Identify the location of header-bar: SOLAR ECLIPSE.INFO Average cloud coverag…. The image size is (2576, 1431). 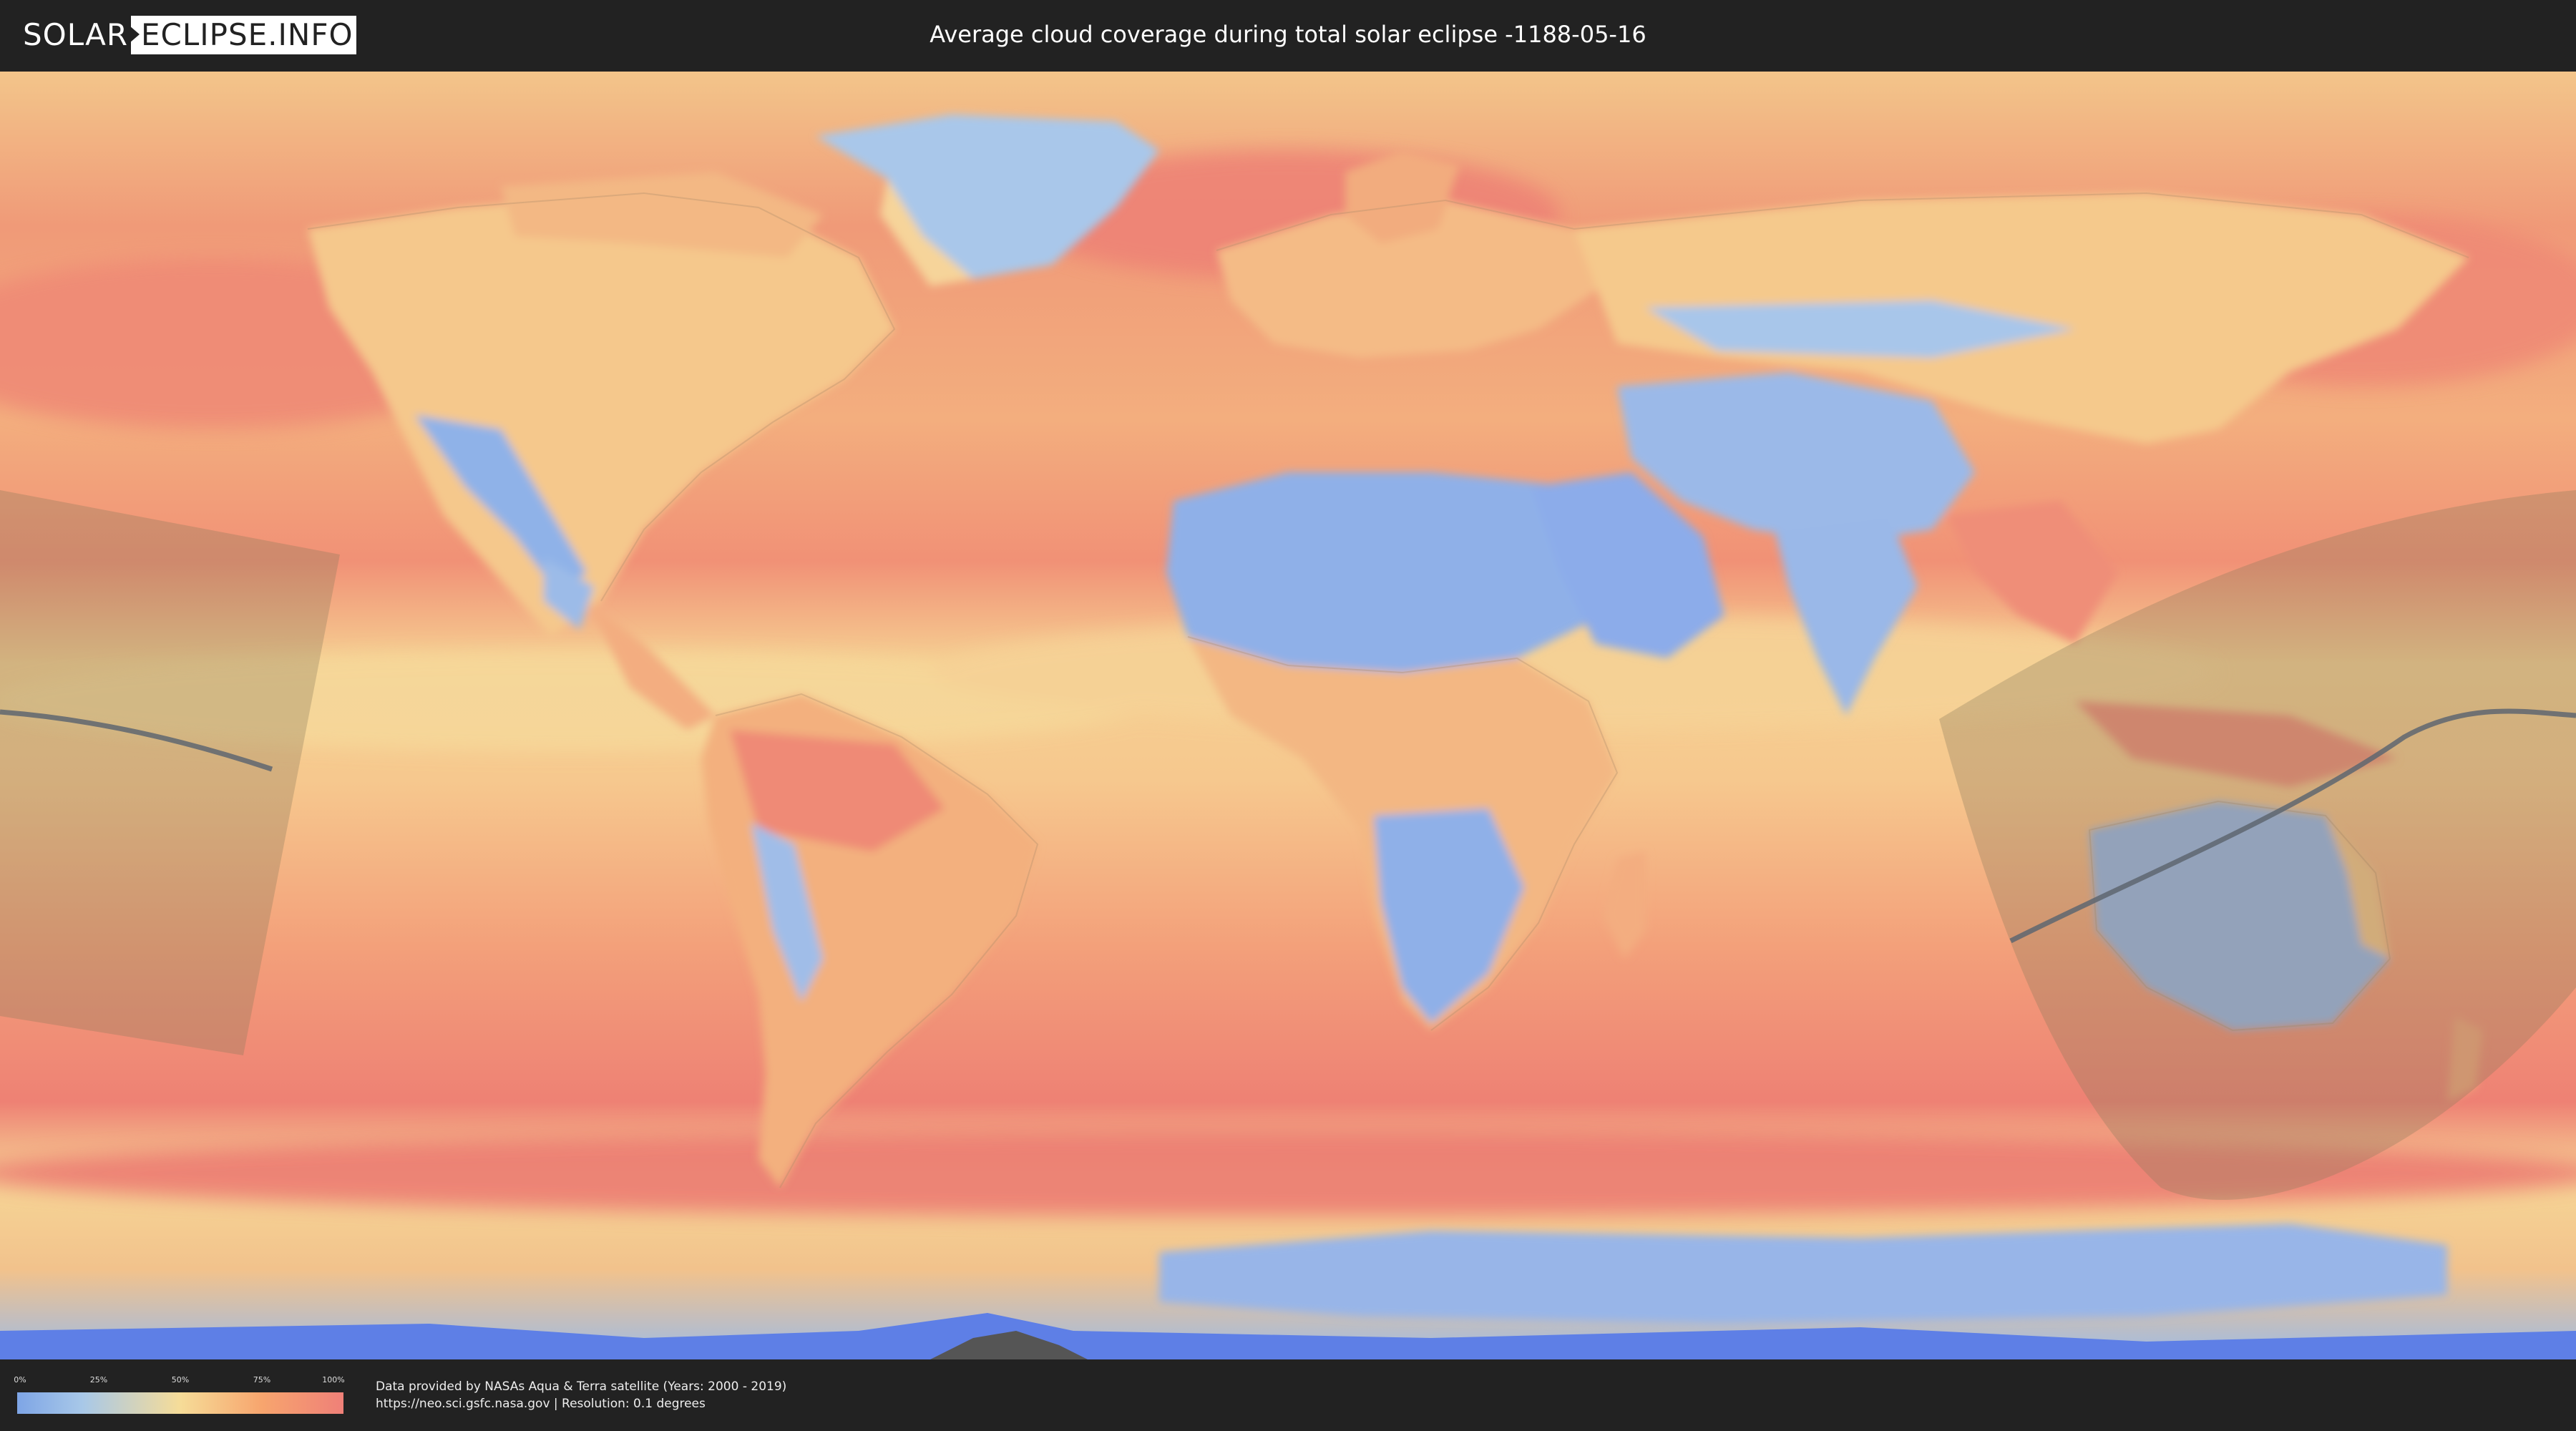
(1288, 36).